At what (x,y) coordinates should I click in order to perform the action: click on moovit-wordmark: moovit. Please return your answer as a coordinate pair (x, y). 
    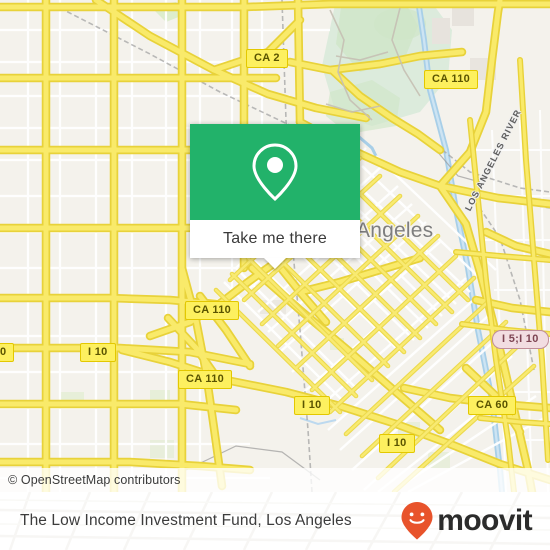
    Looking at the image, I should click on (484, 520).